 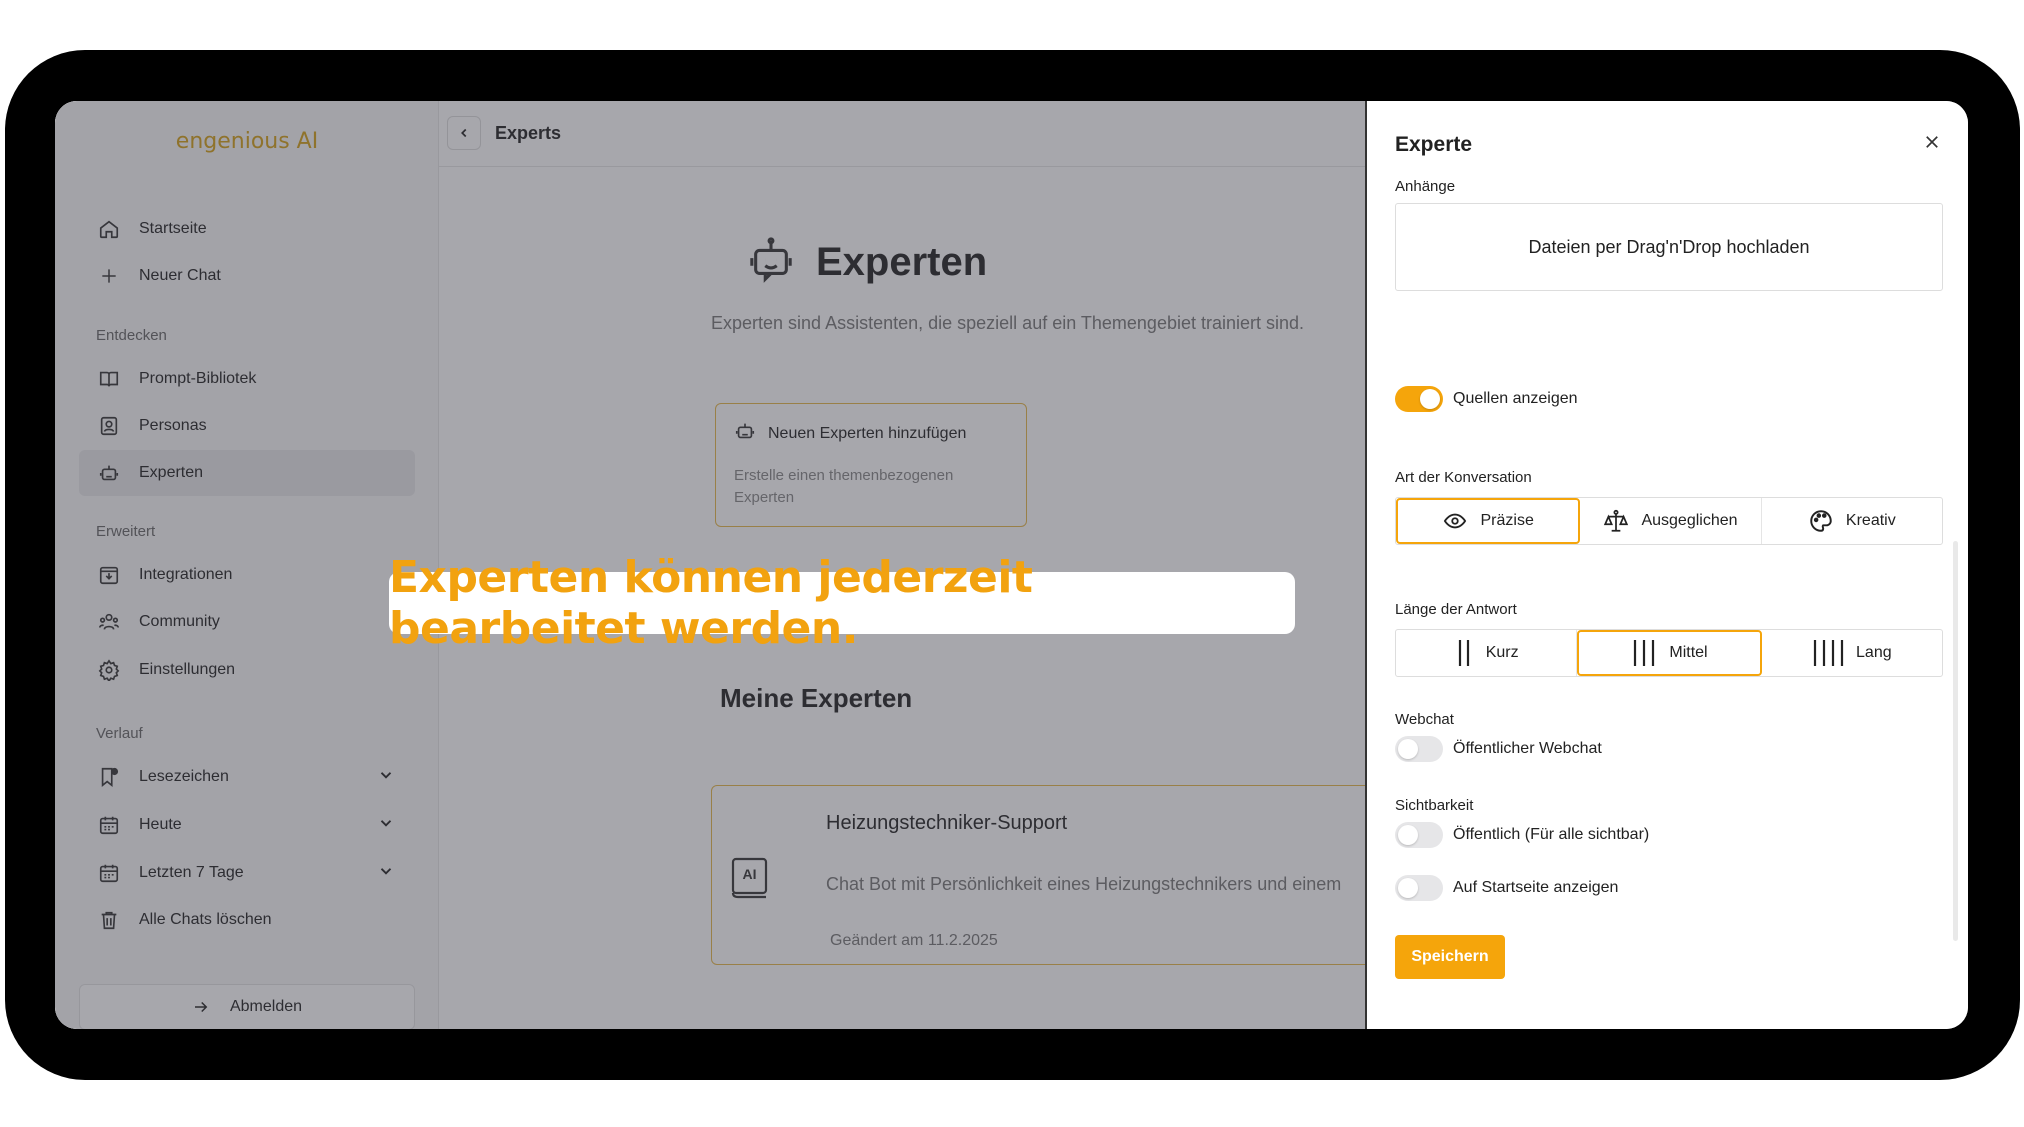 What do you see at coordinates (1821, 521) in the screenshot?
I see `palette-icon` at bounding box center [1821, 521].